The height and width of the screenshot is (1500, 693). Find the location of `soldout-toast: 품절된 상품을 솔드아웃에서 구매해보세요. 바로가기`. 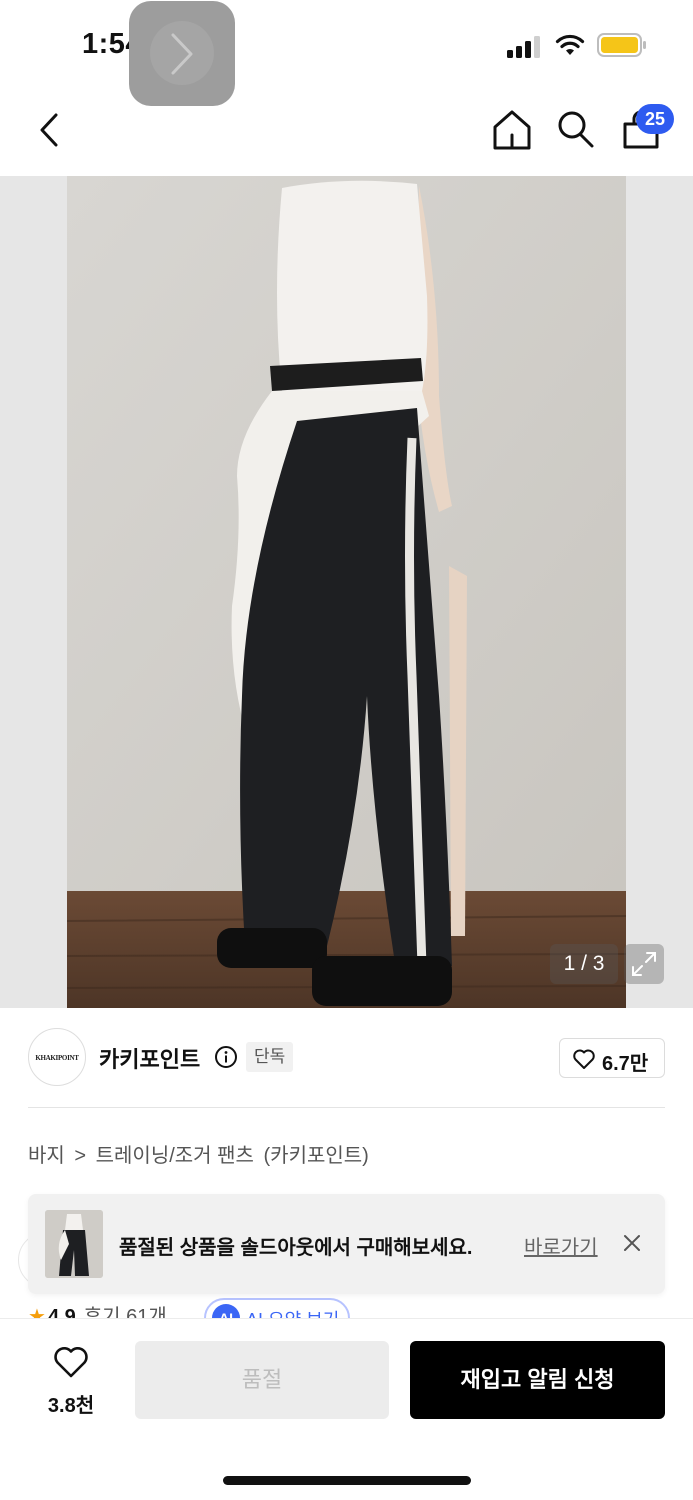

soldout-toast: 품절된 상품을 솔드아웃에서 구매해보세요. 바로가기 is located at coordinates (346, 1244).